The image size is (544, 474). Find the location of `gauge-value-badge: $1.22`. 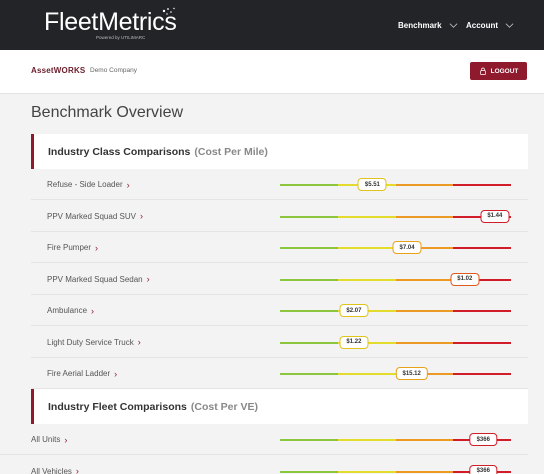

gauge-value-badge: $1.22 is located at coordinates (354, 342).